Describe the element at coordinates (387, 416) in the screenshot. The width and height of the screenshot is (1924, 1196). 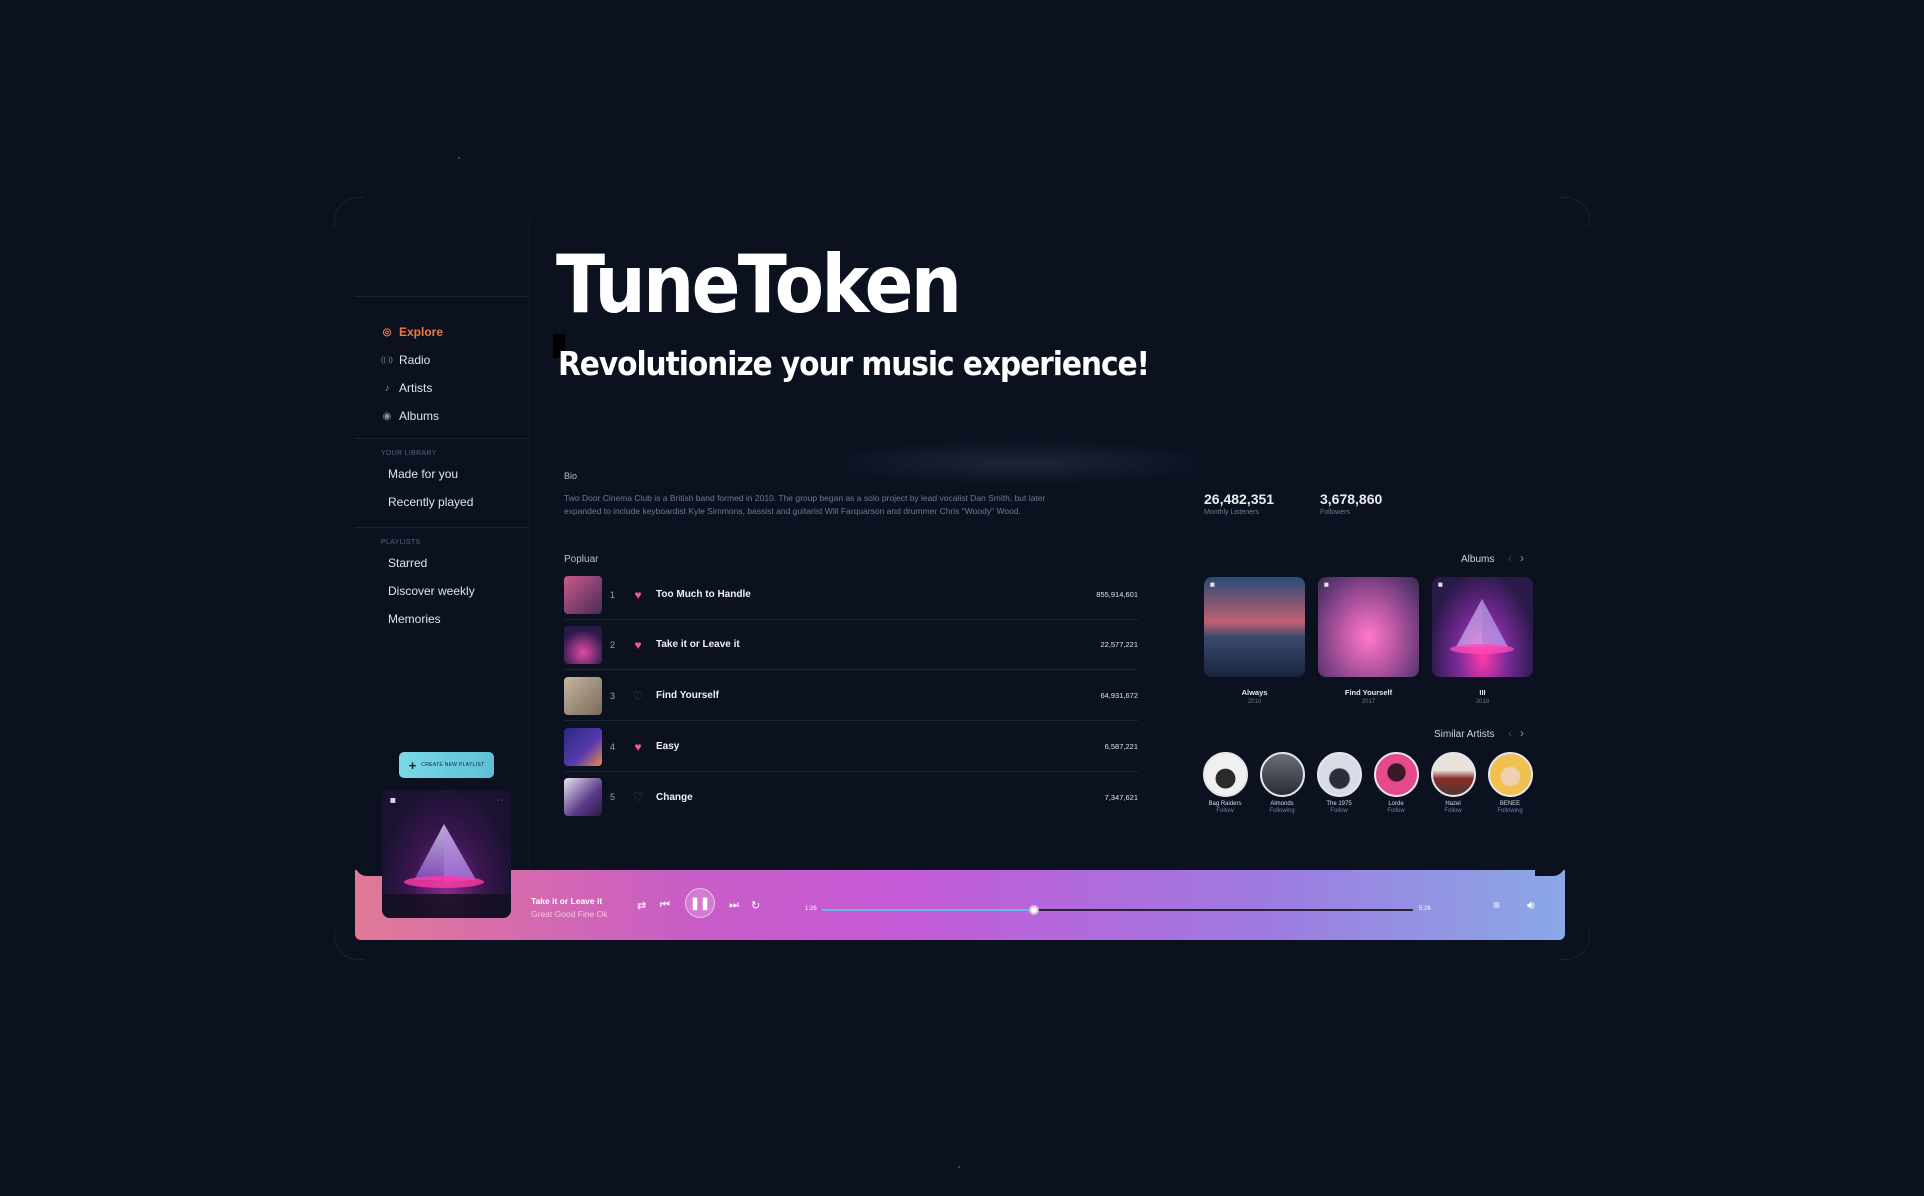
I see `disc-icon: ◉` at that location.